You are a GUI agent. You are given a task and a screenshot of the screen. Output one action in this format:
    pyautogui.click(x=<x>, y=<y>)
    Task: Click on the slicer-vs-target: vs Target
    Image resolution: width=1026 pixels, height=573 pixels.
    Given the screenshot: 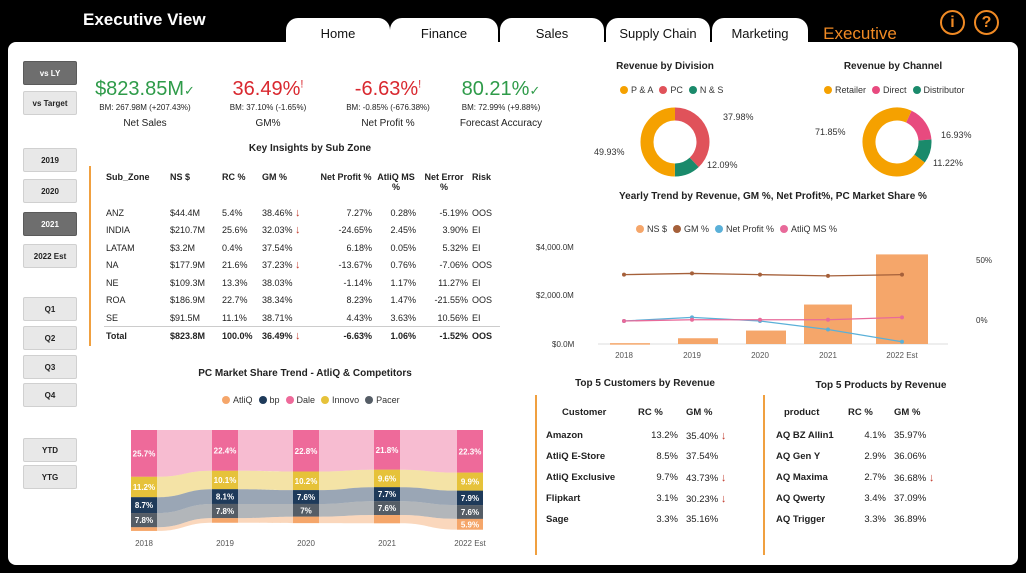 What is the action you would take?
    pyautogui.click(x=50, y=103)
    